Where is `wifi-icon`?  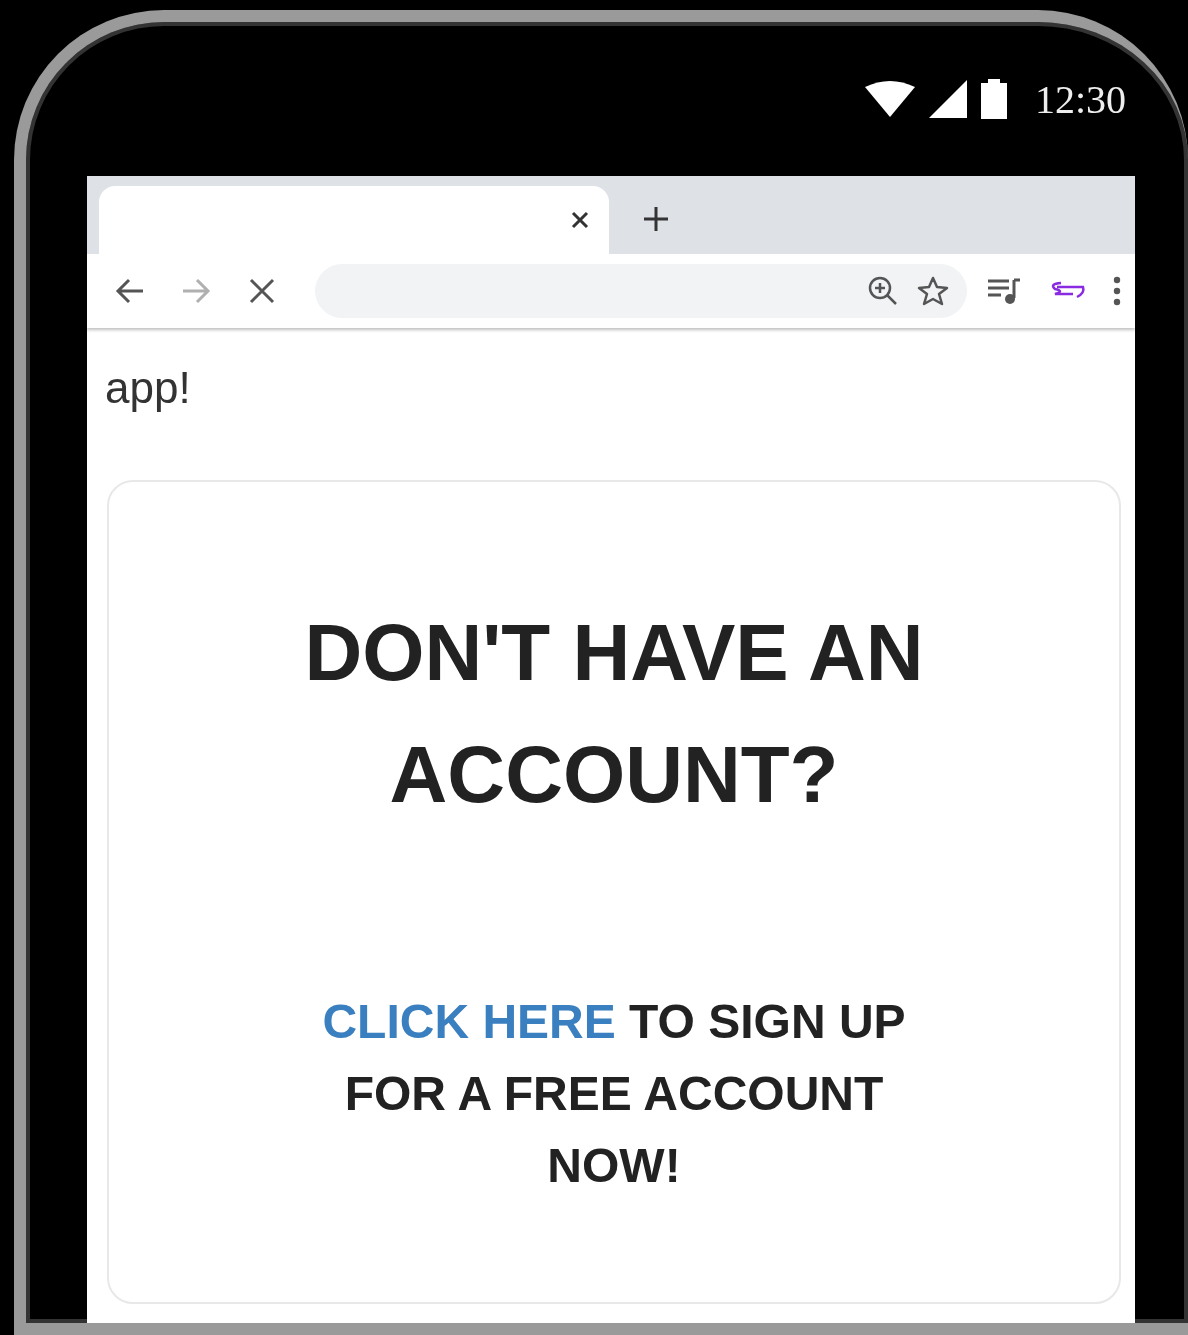
wifi-icon is located at coordinates (889, 99).